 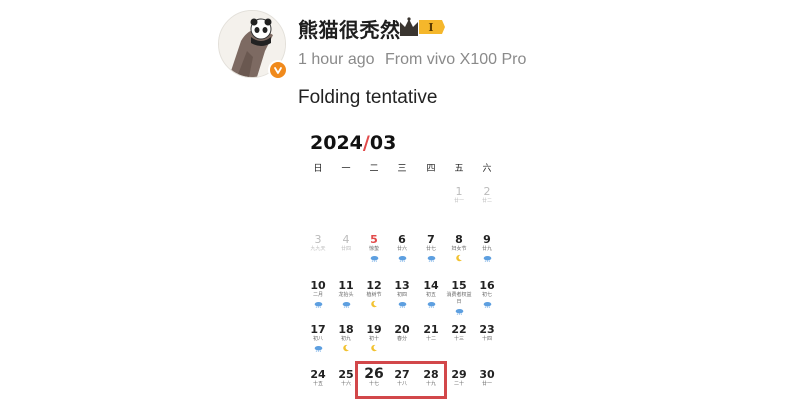 I want to click on day-lunar-label: 初四, so click(x=401, y=295).